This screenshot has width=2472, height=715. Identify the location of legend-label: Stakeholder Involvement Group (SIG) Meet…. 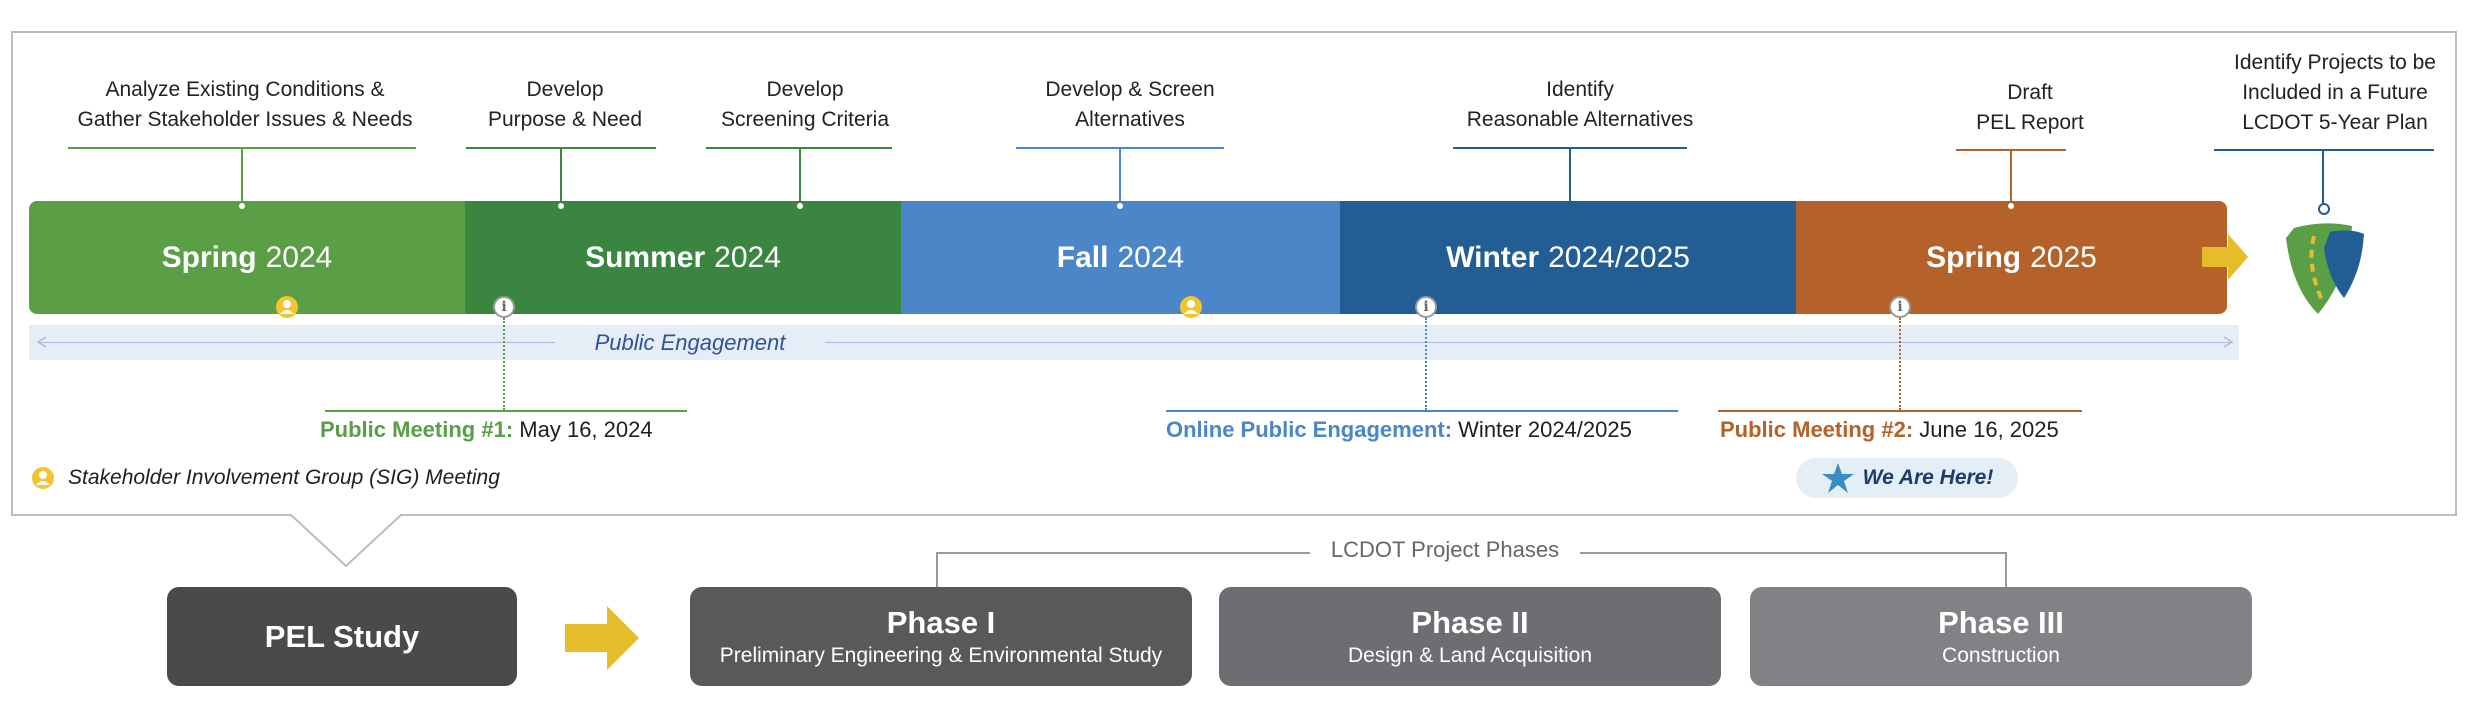
(284, 477).